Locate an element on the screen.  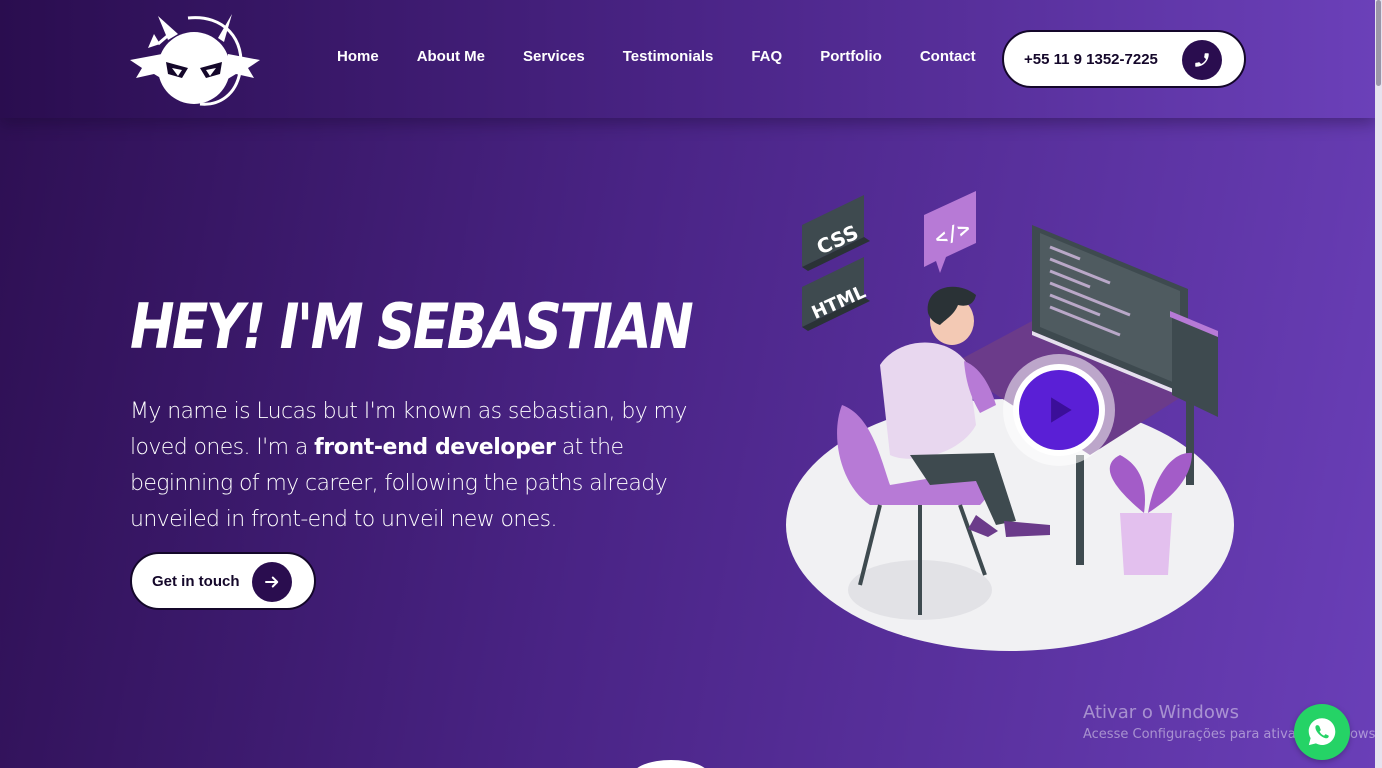
nav-portfolio: Portfolio is located at coordinates (851, 56).